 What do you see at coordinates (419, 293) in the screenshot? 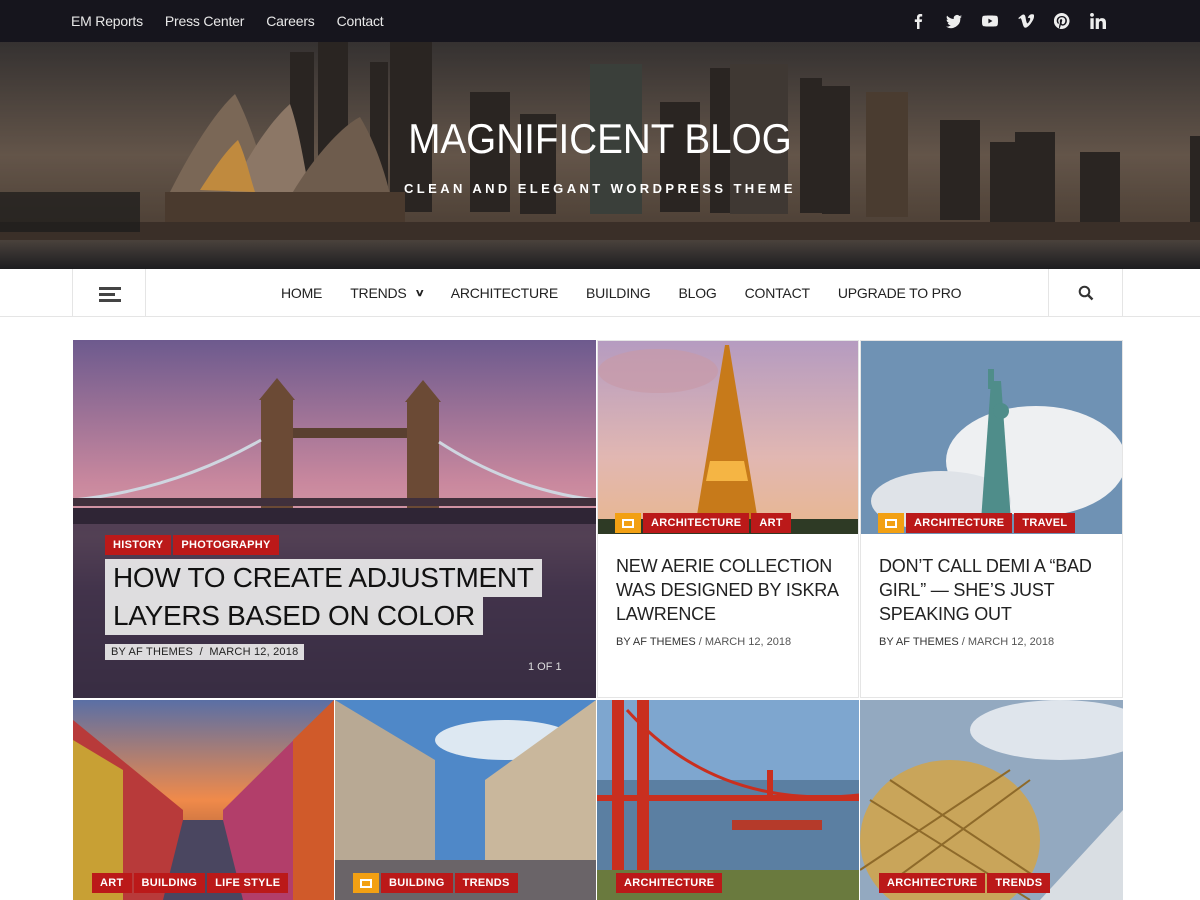
I see `chevron-down-icon: ∨` at bounding box center [419, 293].